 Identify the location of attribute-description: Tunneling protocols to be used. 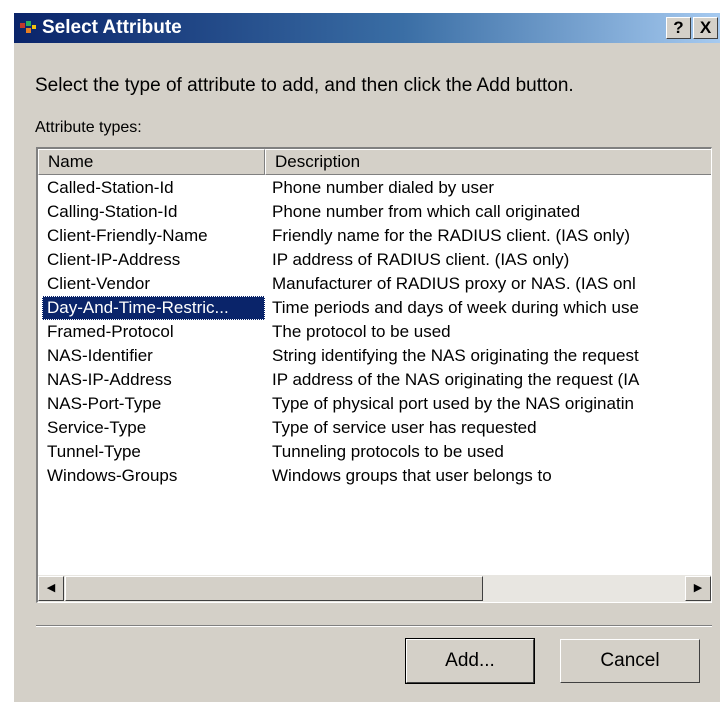
(388, 451).